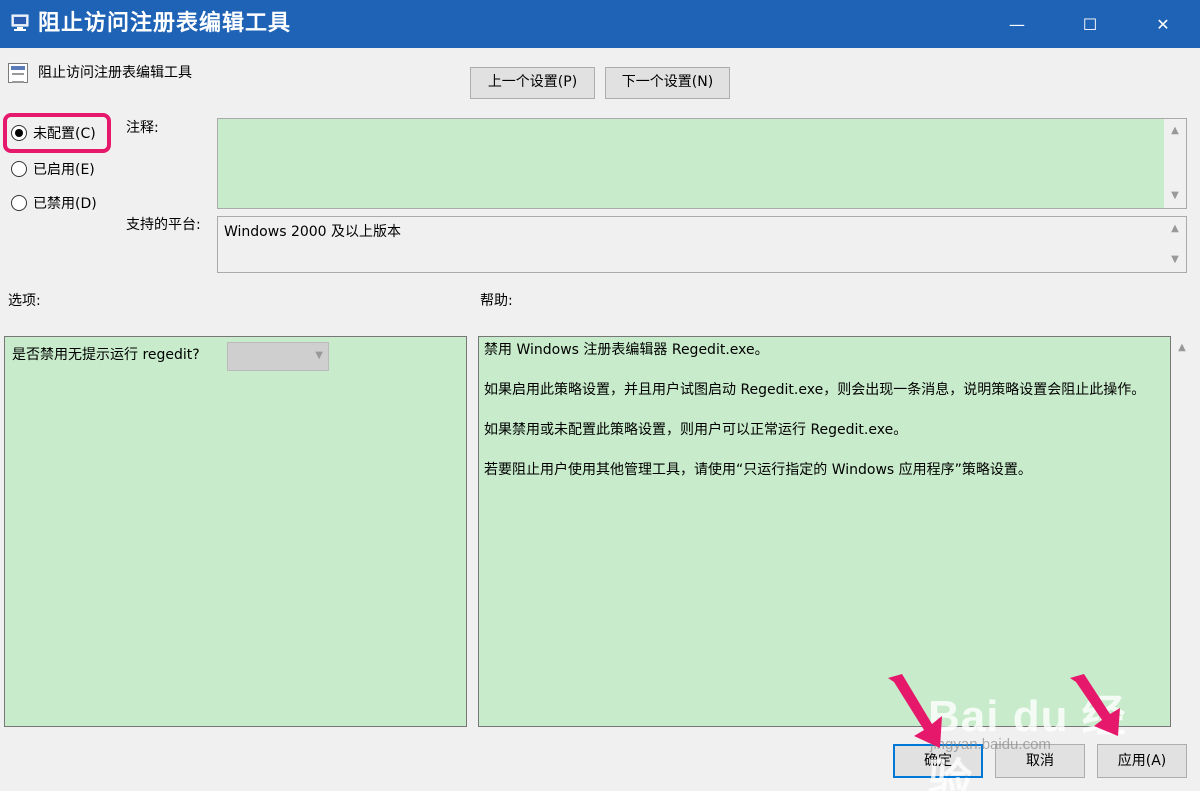 The image size is (1200, 791). I want to click on note-label: 注释:, so click(142, 128).